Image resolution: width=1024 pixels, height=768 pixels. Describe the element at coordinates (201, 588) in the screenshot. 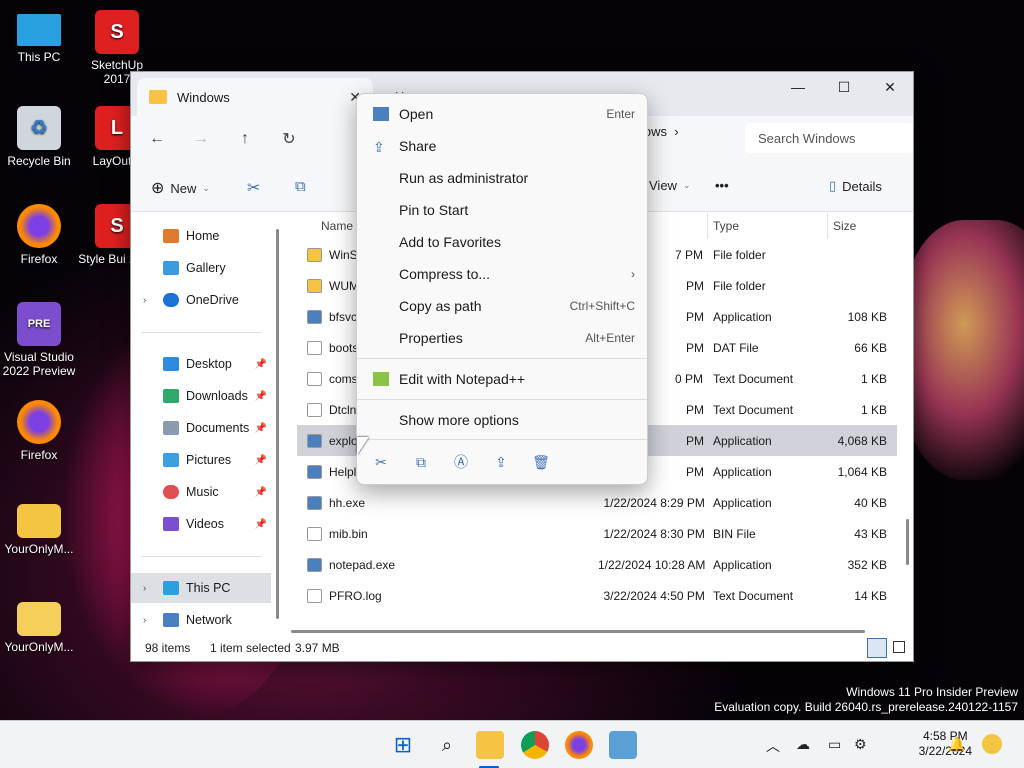

I see `sidebar-item-this-pc: › This PC` at that location.